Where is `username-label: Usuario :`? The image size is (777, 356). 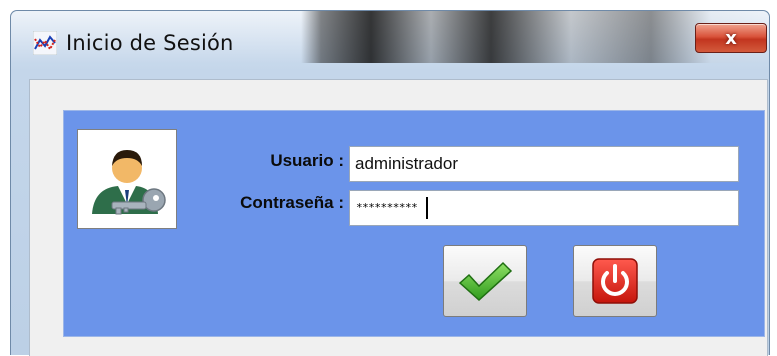
username-label: Usuario : is located at coordinates (307, 160).